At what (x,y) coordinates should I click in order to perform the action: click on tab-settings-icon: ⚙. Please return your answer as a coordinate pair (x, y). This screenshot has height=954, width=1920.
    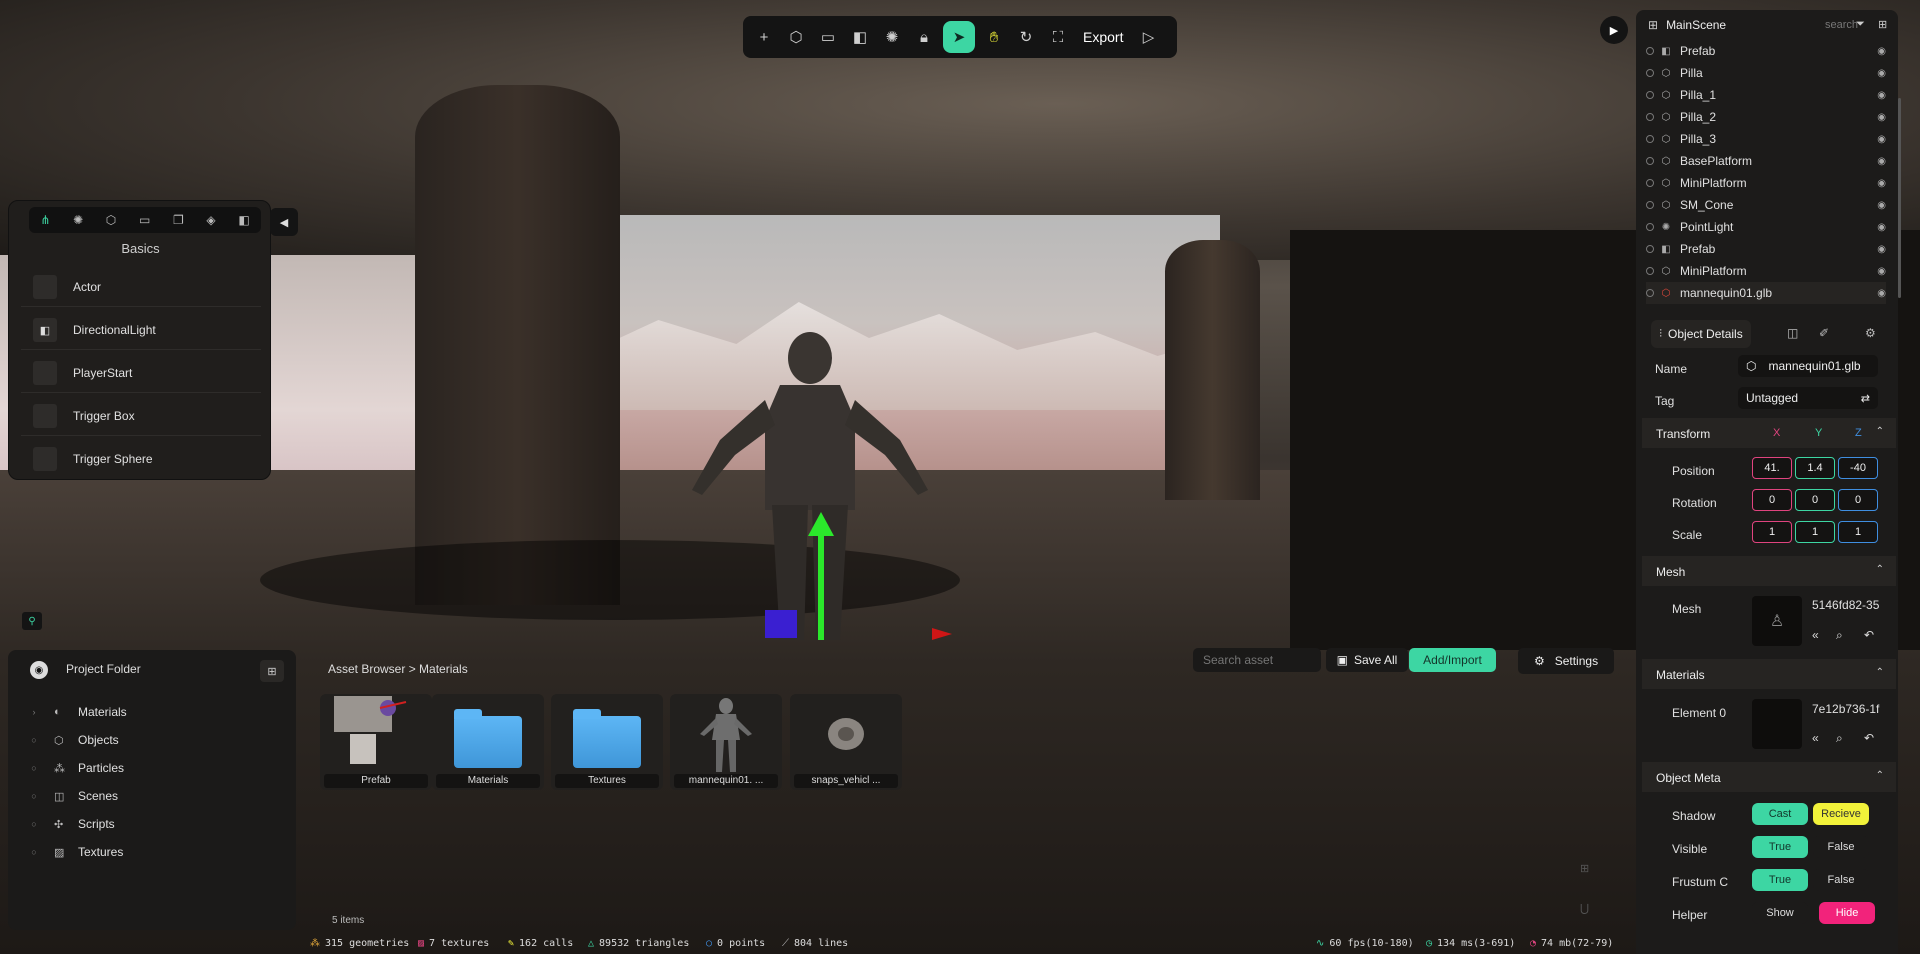
    Looking at the image, I should click on (1870, 333).